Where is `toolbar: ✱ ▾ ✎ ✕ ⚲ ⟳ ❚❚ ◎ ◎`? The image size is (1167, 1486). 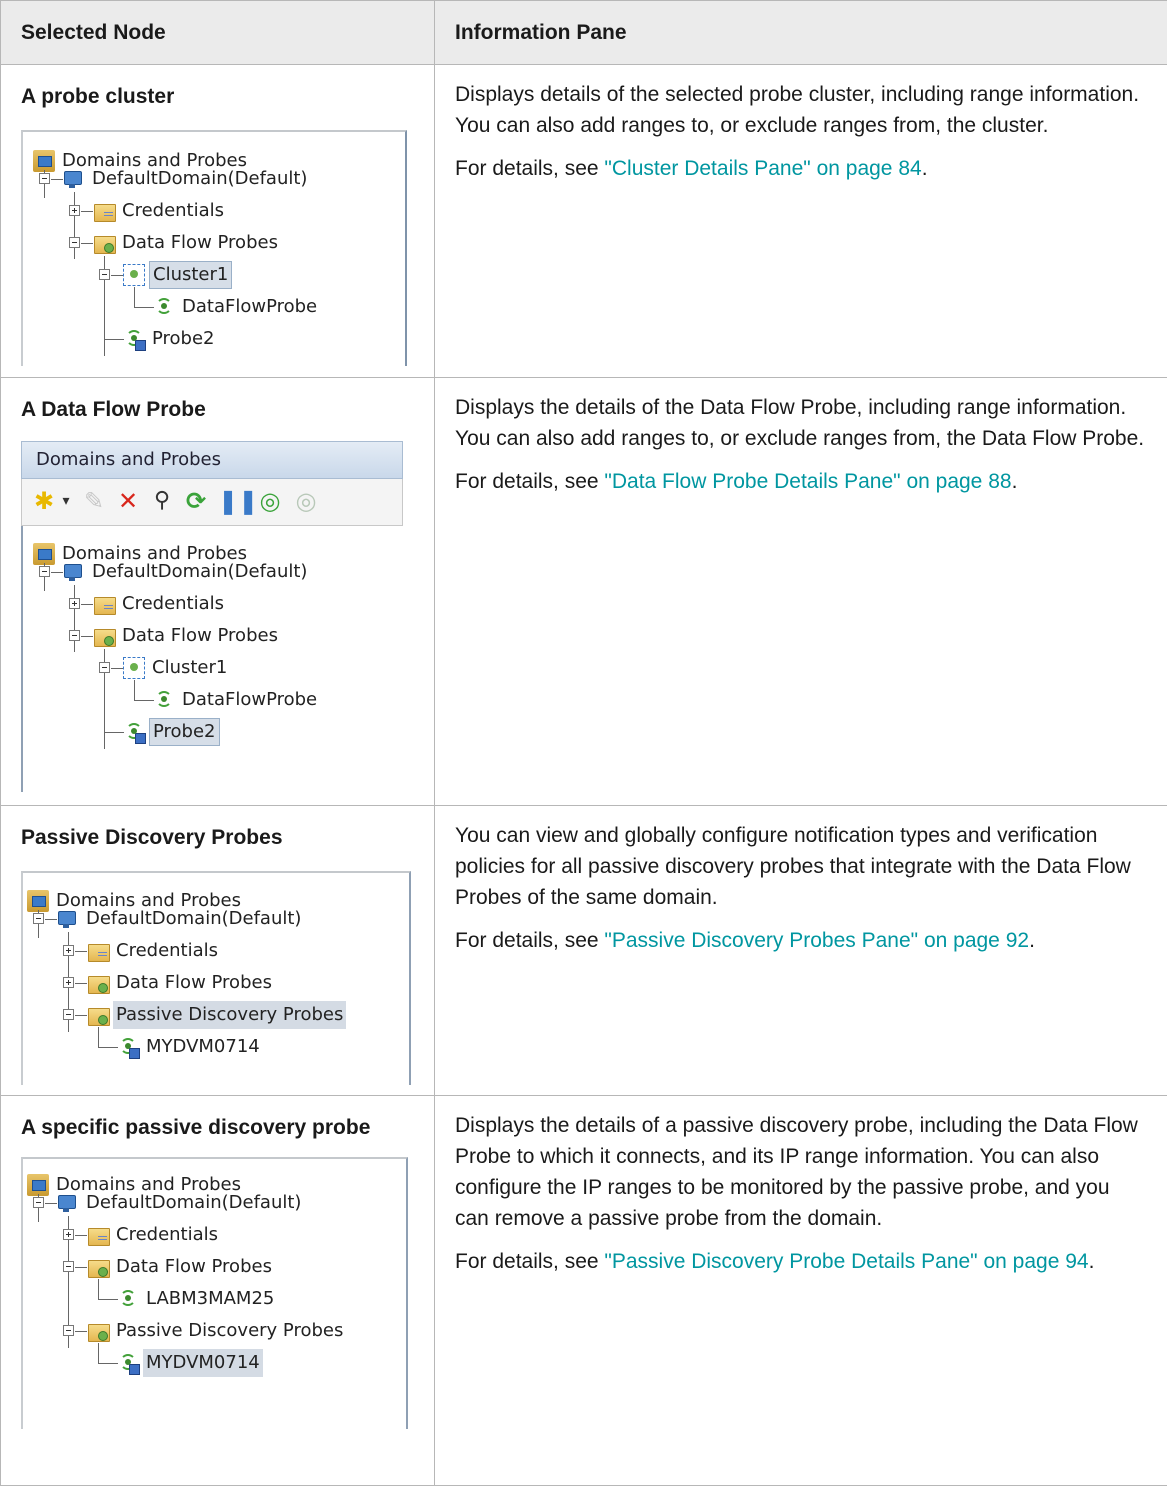
toolbar: ✱ ▾ ✎ ✕ ⚲ ⟳ ❚❚ ◎ ◎ is located at coordinates (212, 502).